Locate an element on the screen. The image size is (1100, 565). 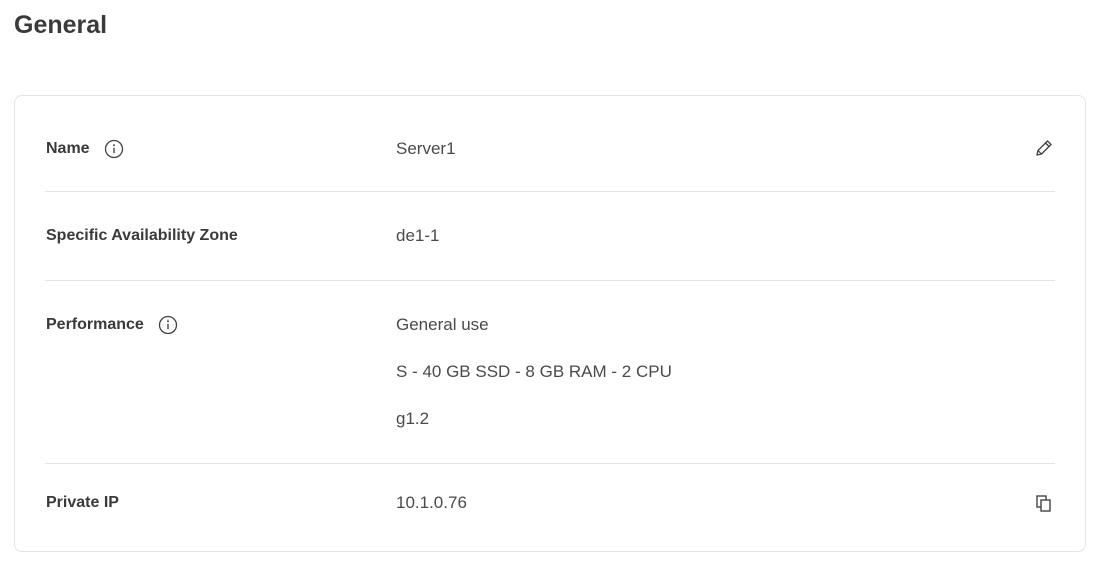
page-title: General is located at coordinates (61, 25).